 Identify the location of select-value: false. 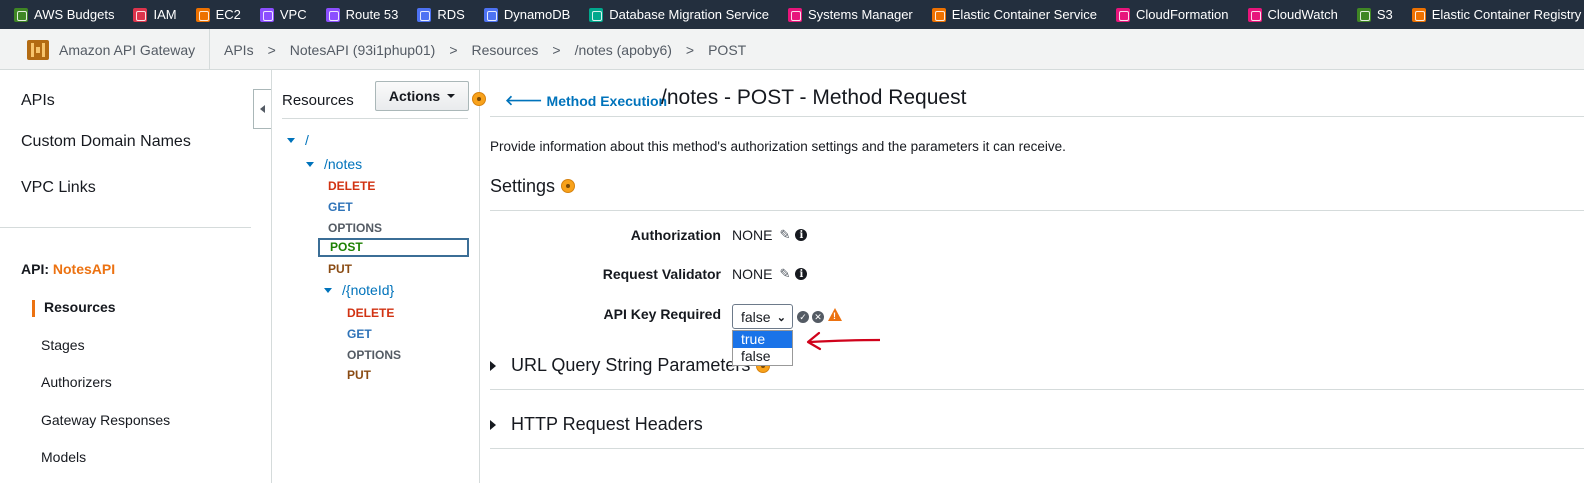
(756, 316).